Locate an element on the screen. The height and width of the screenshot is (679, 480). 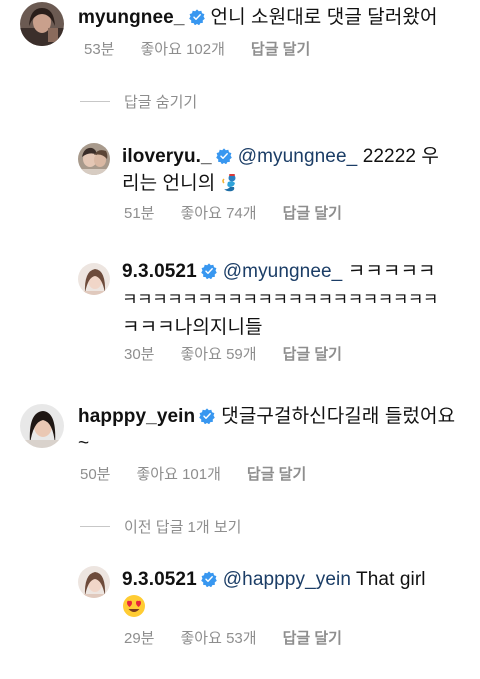
likes-count: 좋아요 53개 is located at coordinates (219, 638).